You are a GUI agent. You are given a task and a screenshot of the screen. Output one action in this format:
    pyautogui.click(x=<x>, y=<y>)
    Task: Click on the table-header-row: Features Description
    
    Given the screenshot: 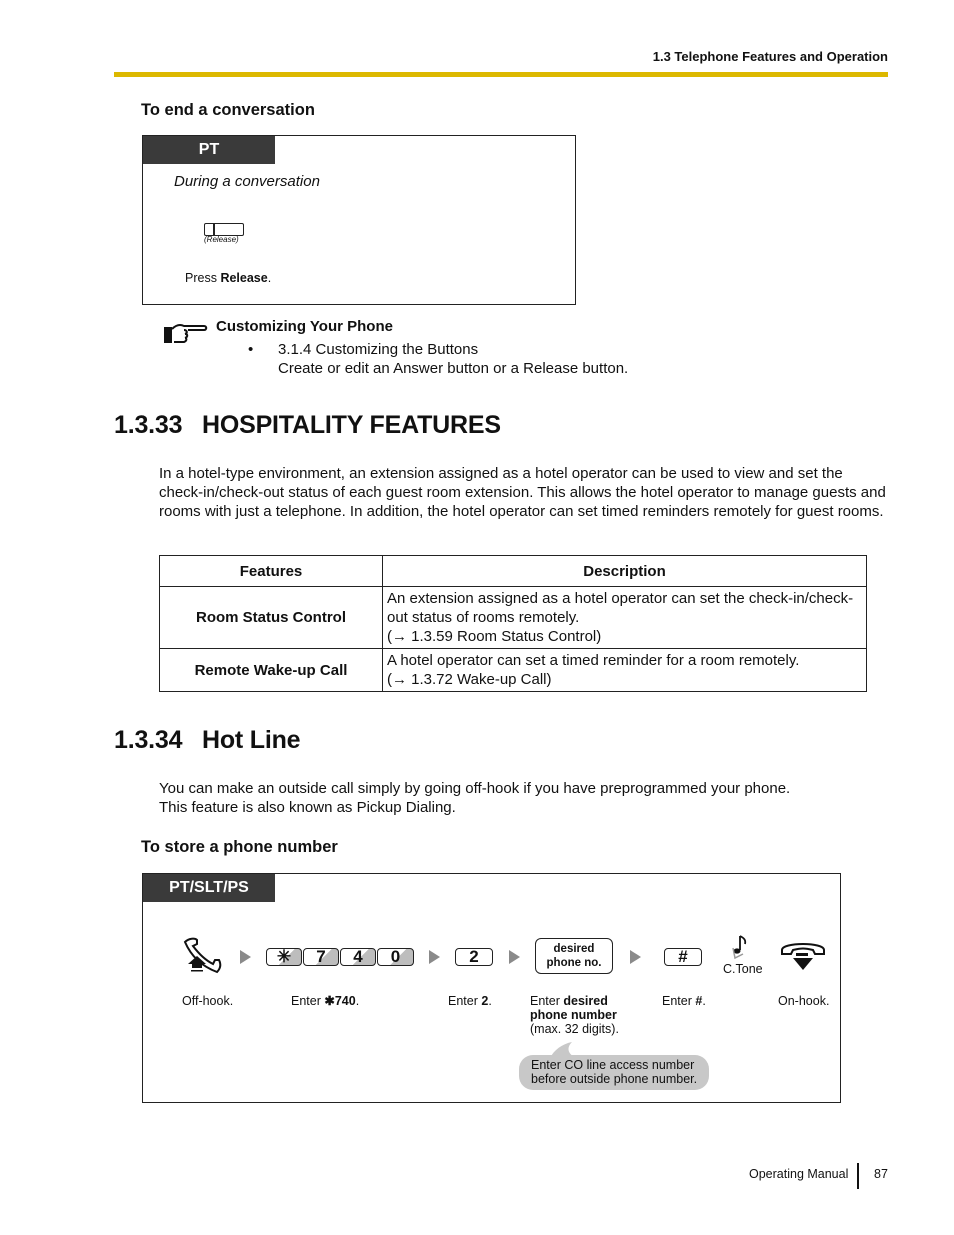 What is the action you would take?
    pyautogui.click(x=513, y=571)
    